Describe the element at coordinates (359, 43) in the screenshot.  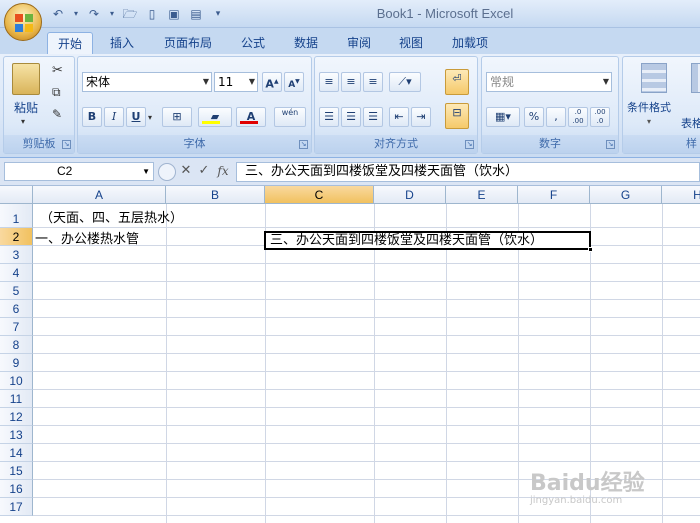
I see `tab-review: 审阅` at that location.